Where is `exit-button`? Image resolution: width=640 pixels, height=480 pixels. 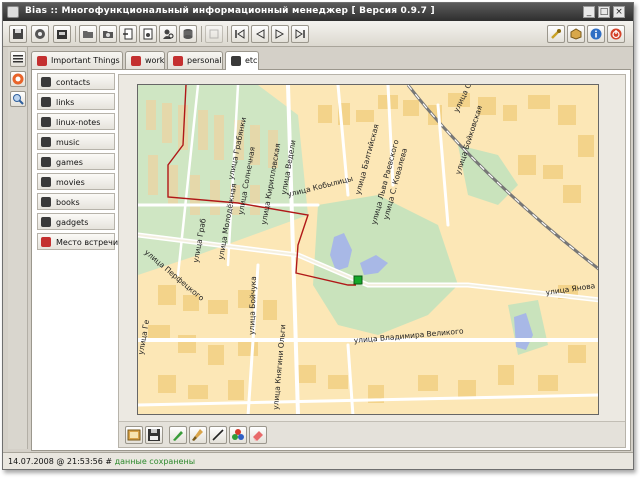
exit-button is located at coordinates (616, 34).